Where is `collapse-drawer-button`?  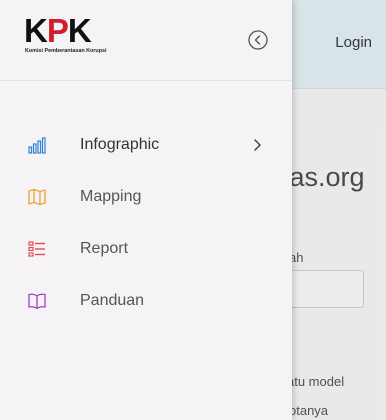
collapse-drawer-button is located at coordinates (258, 40).